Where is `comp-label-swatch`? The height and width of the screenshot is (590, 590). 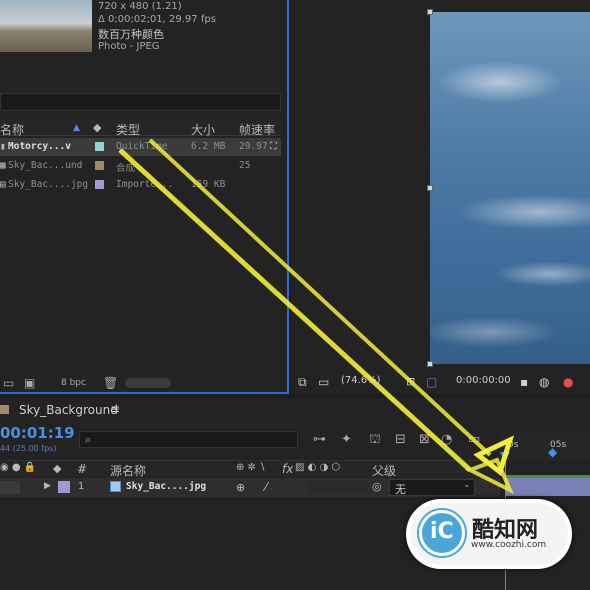
comp-label-swatch is located at coordinates (4, 409).